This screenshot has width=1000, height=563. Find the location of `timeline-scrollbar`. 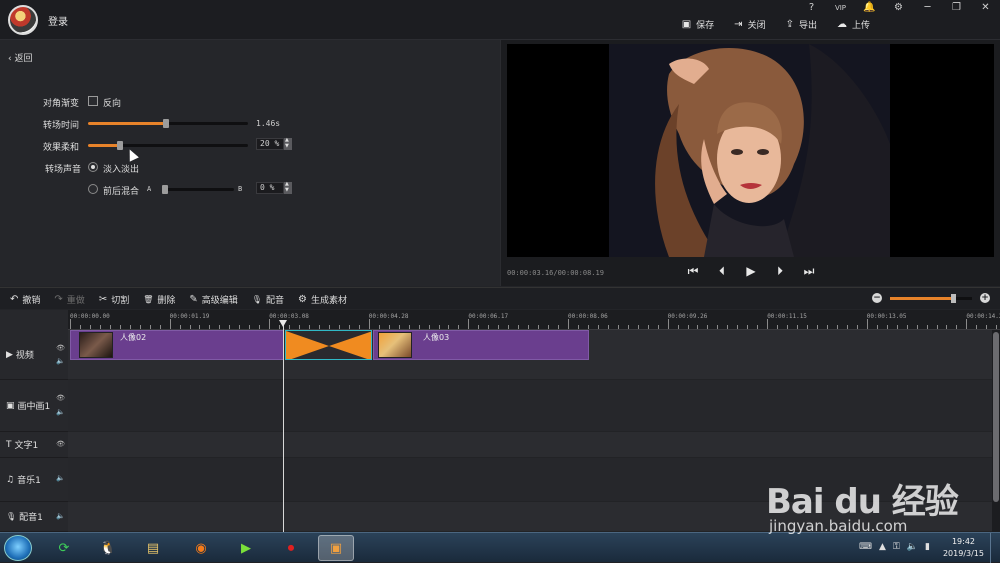

timeline-scrollbar is located at coordinates (996, 431).